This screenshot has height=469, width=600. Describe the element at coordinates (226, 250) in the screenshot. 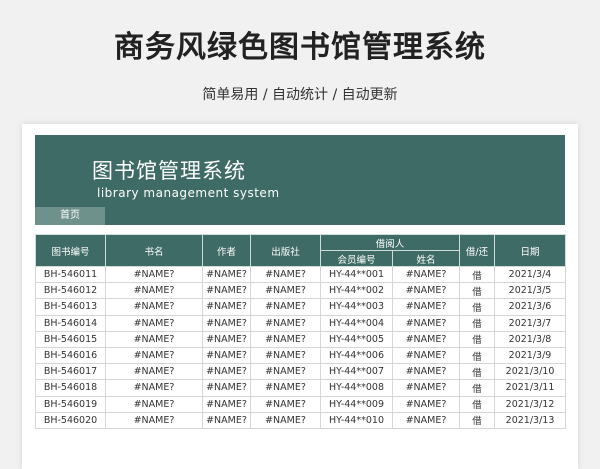

I see `header-author: 作者` at that location.